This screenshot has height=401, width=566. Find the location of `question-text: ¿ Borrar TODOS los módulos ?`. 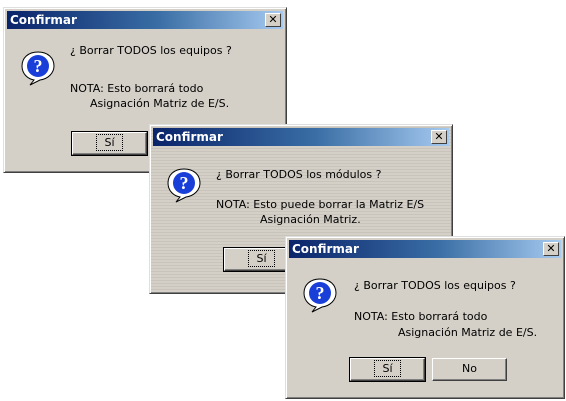

question-text: ¿ Borrar TODOS los módulos ? is located at coordinates (299, 174).